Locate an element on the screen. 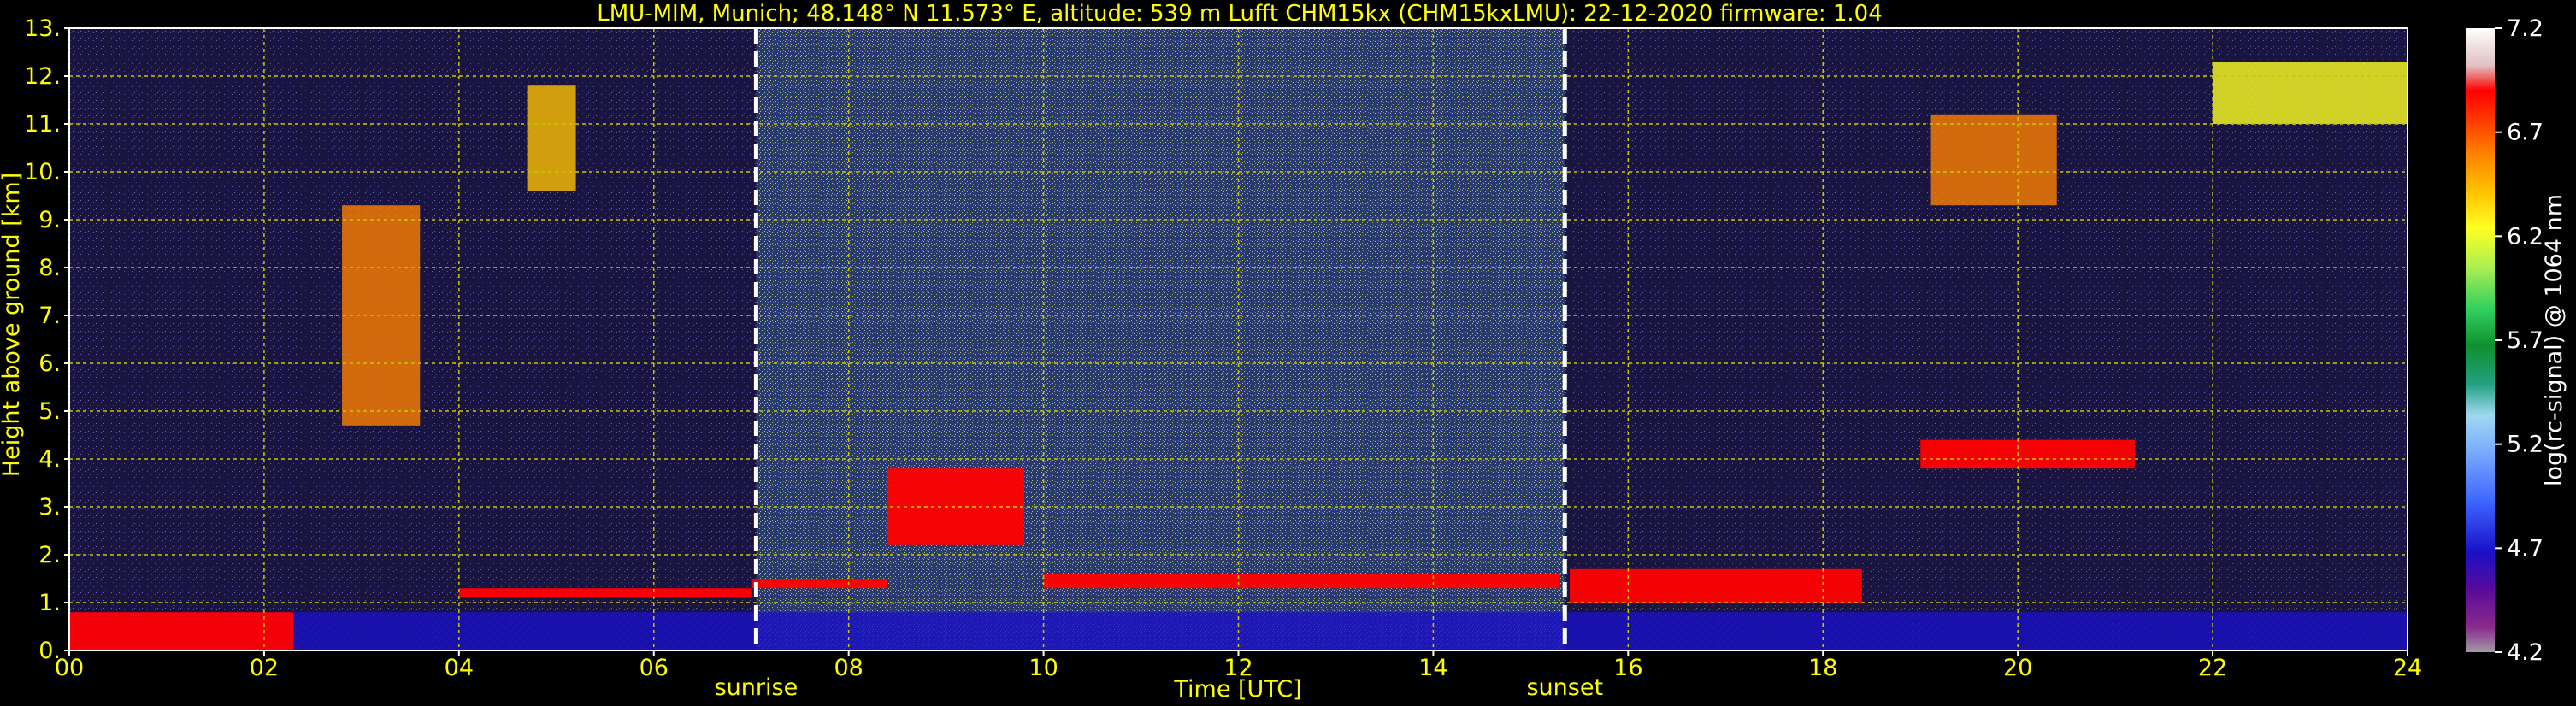 The width and height of the screenshot is (2576, 706). y-tick-label: 7. is located at coordinates (49, 316).